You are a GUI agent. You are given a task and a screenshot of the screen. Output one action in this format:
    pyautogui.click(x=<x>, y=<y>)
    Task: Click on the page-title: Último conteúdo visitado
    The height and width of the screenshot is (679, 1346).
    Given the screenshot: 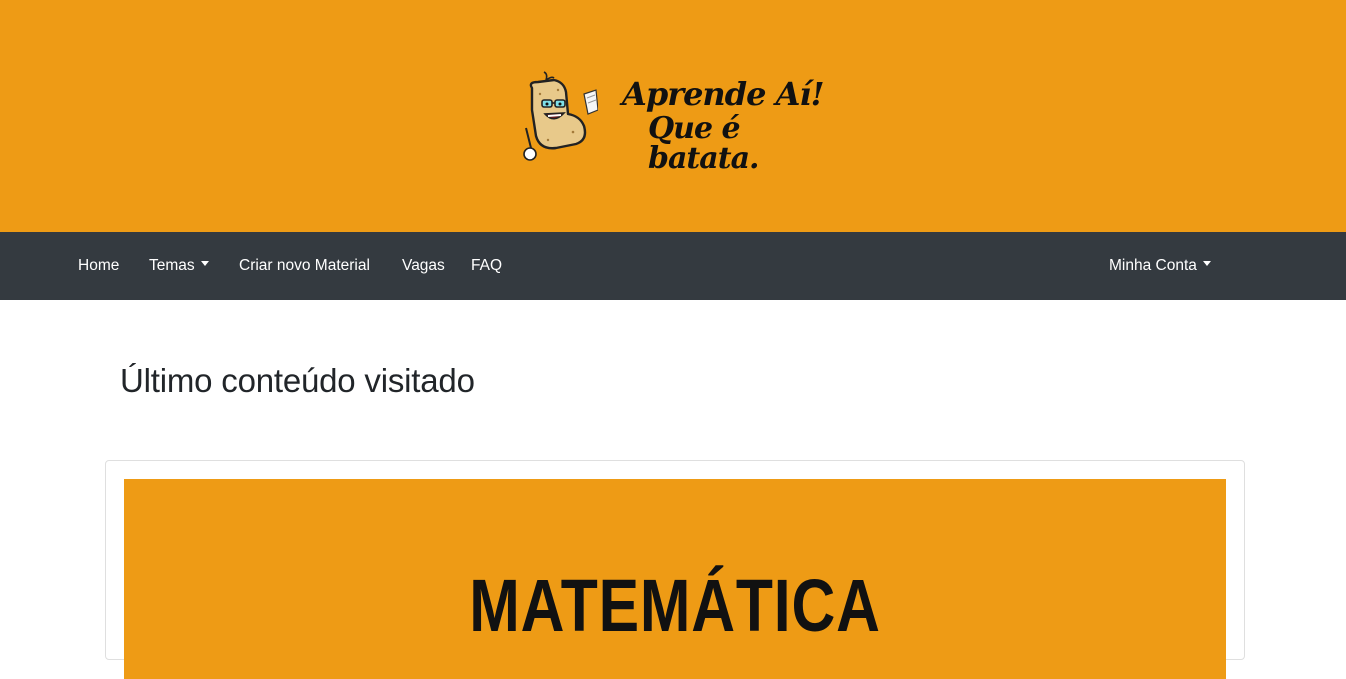 What is the action you would take?
    pyautogui.click(x=297, y=380)
    